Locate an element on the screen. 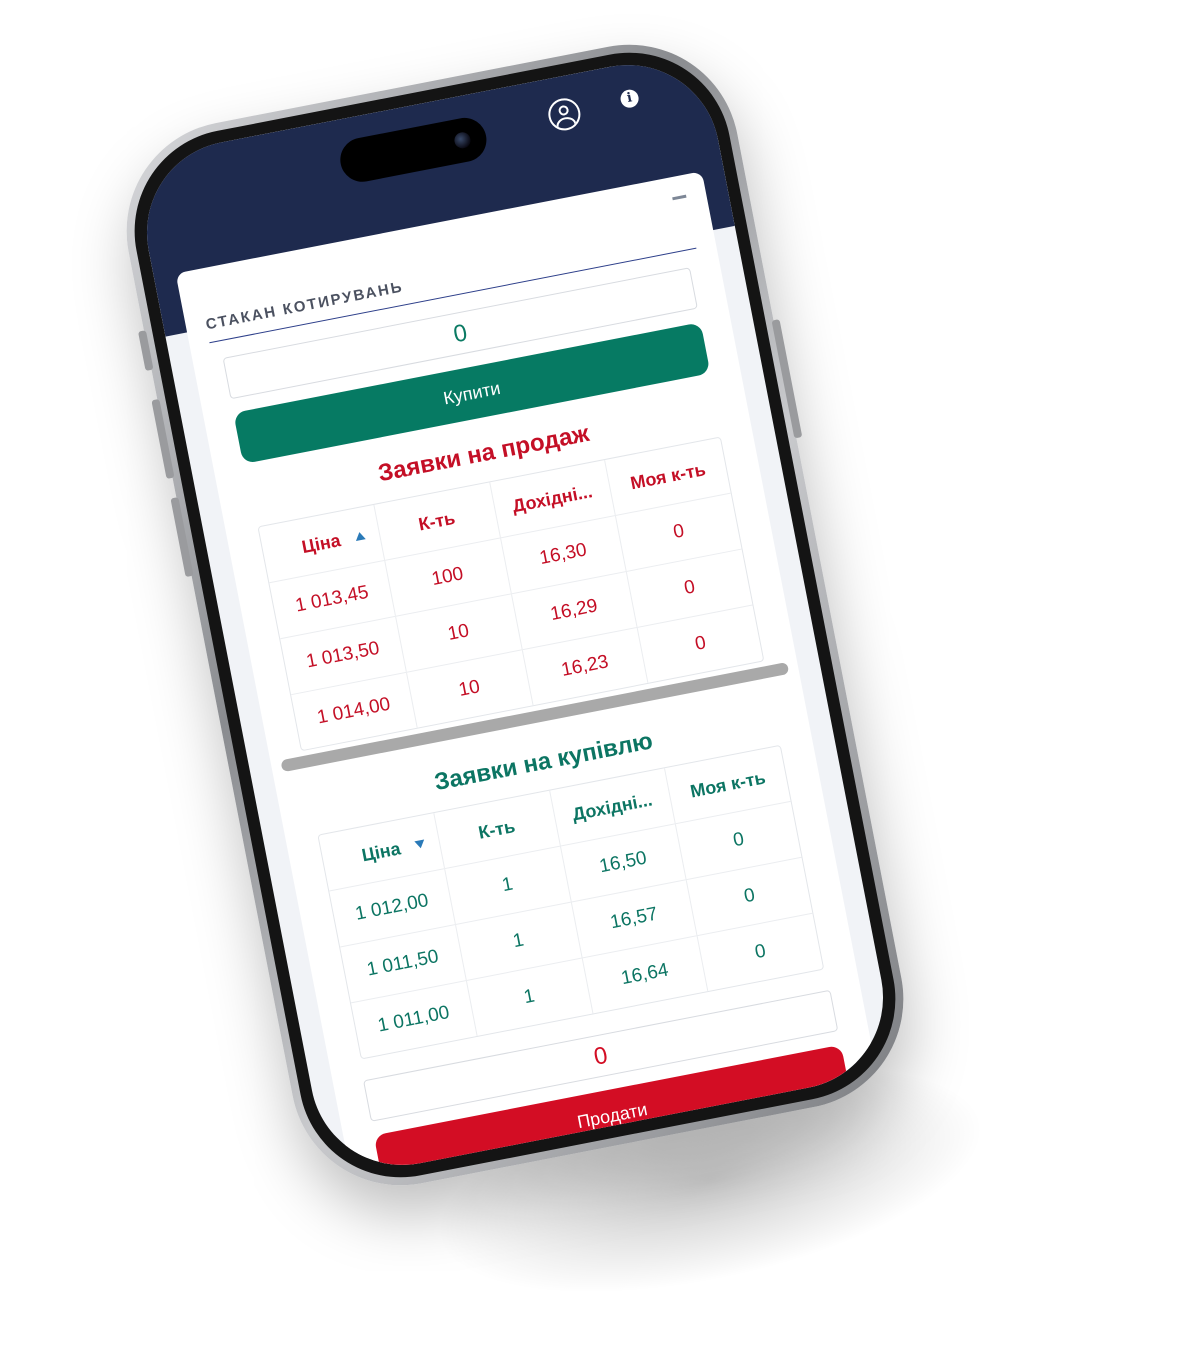  info-icon: i is located at coordinates (630, 99).